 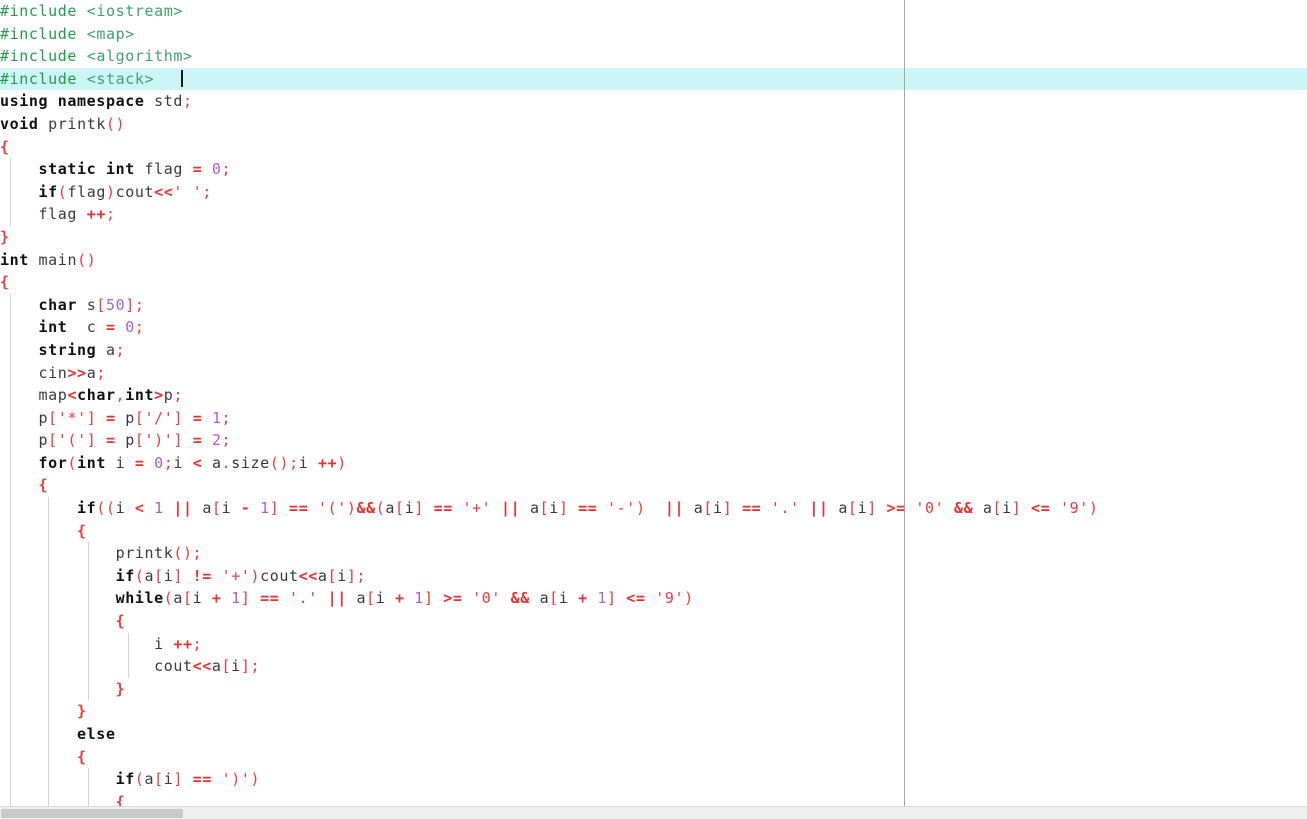 I want to click on code-token: i, so click(x=125, y=462).